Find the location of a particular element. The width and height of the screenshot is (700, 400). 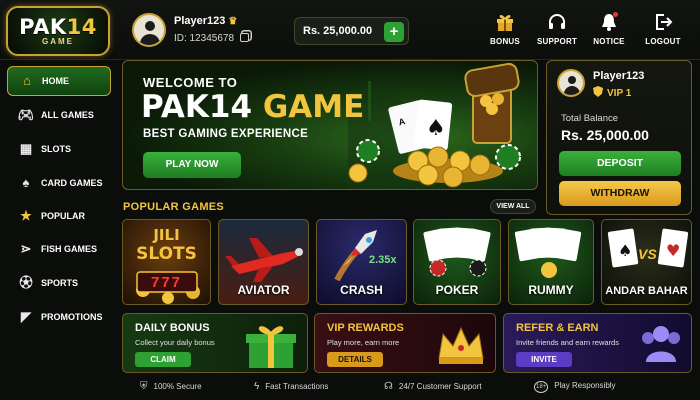

withdraw-button: WITHDRAW is located at coordinates (620, 193).